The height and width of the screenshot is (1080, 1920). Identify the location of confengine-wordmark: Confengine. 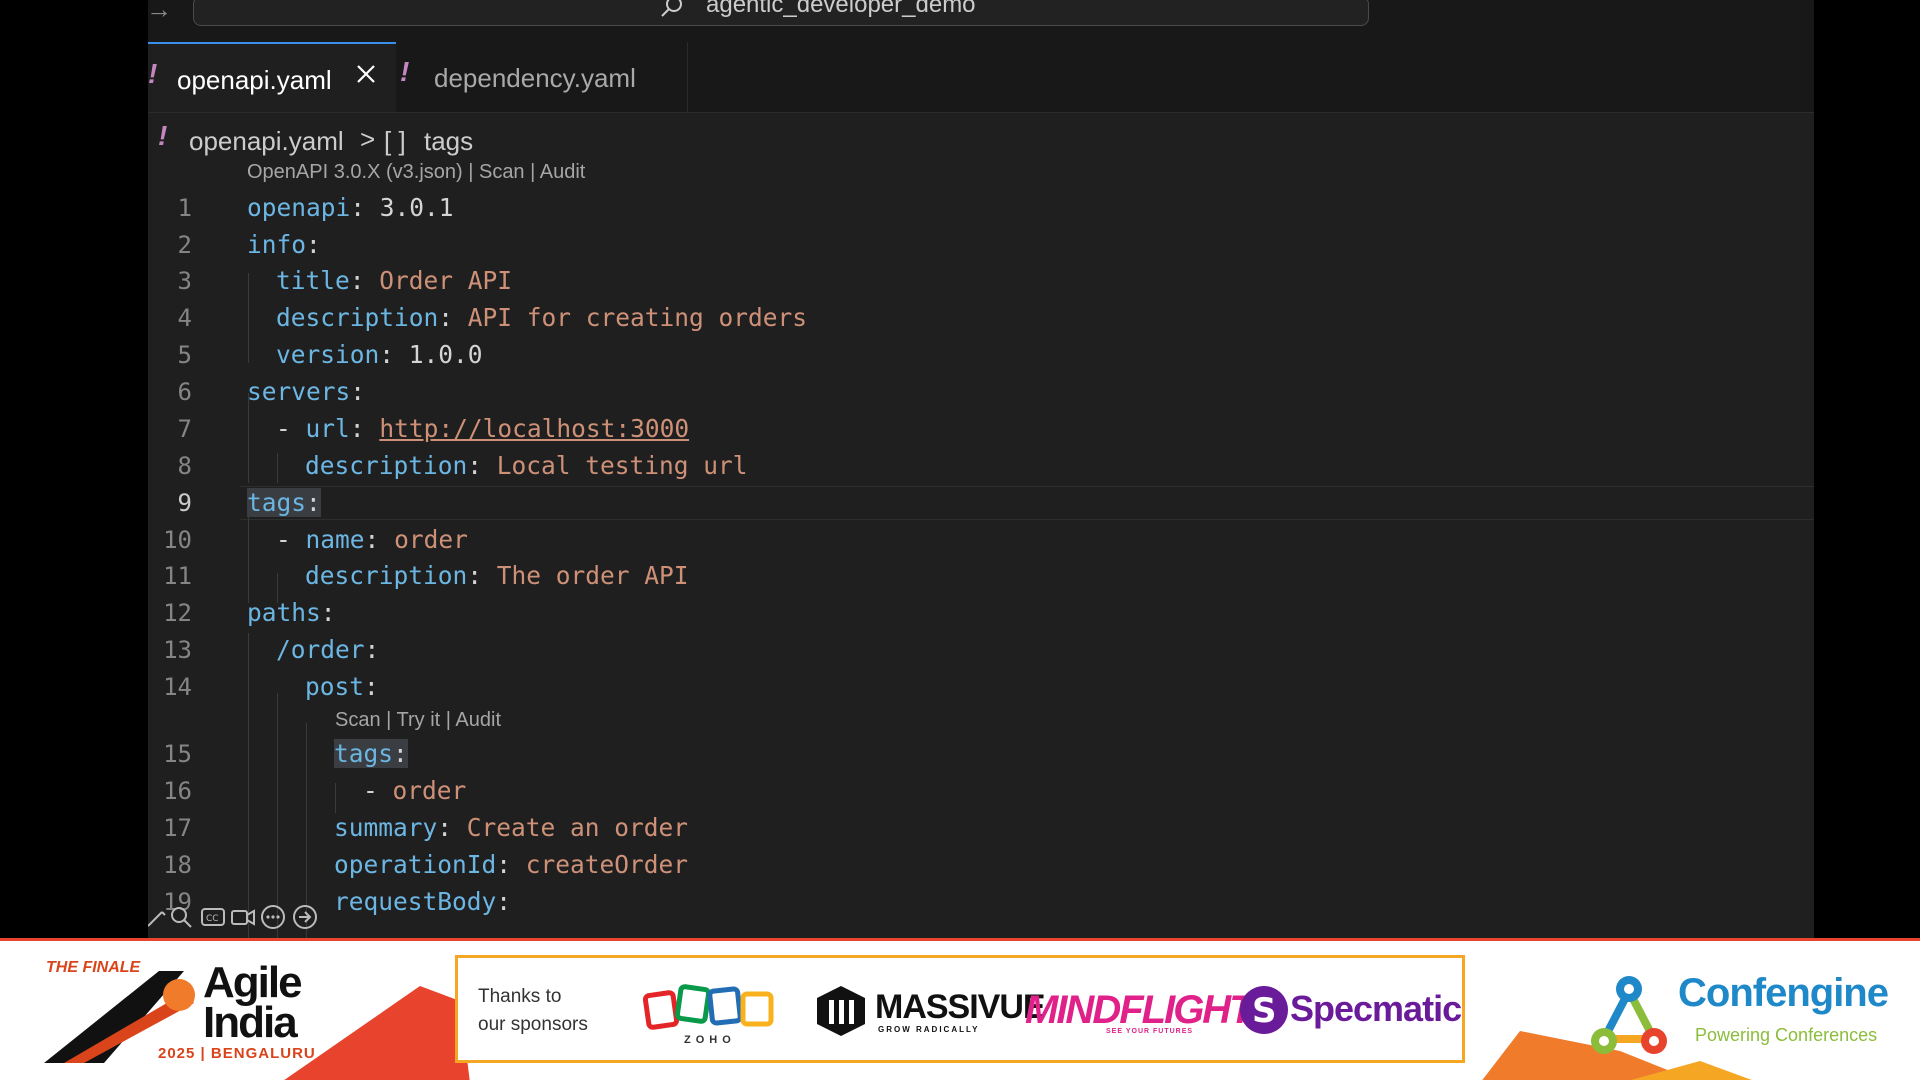
(1783, 993).